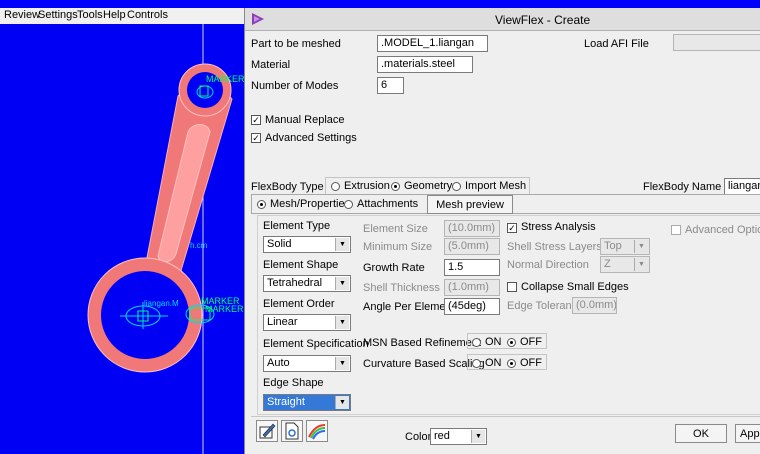 The width and height of the screenshot is (760, 454). I want to click on document-icon, so click(292, 431).